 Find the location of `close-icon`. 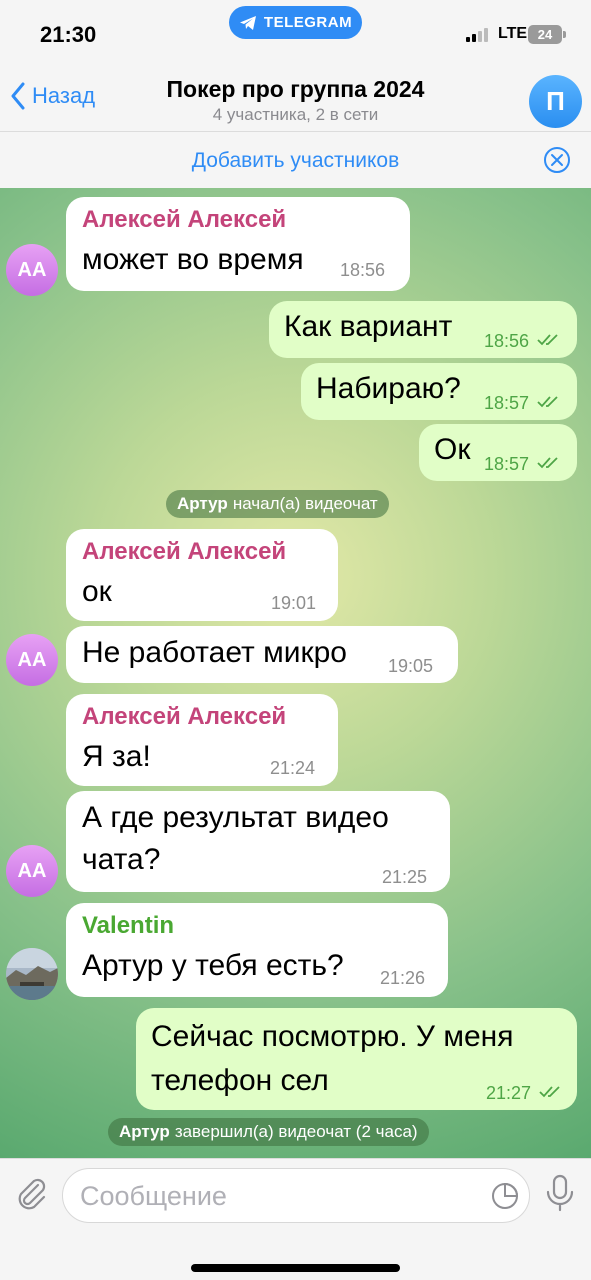

close-icon is located at coordinates (557, 160).